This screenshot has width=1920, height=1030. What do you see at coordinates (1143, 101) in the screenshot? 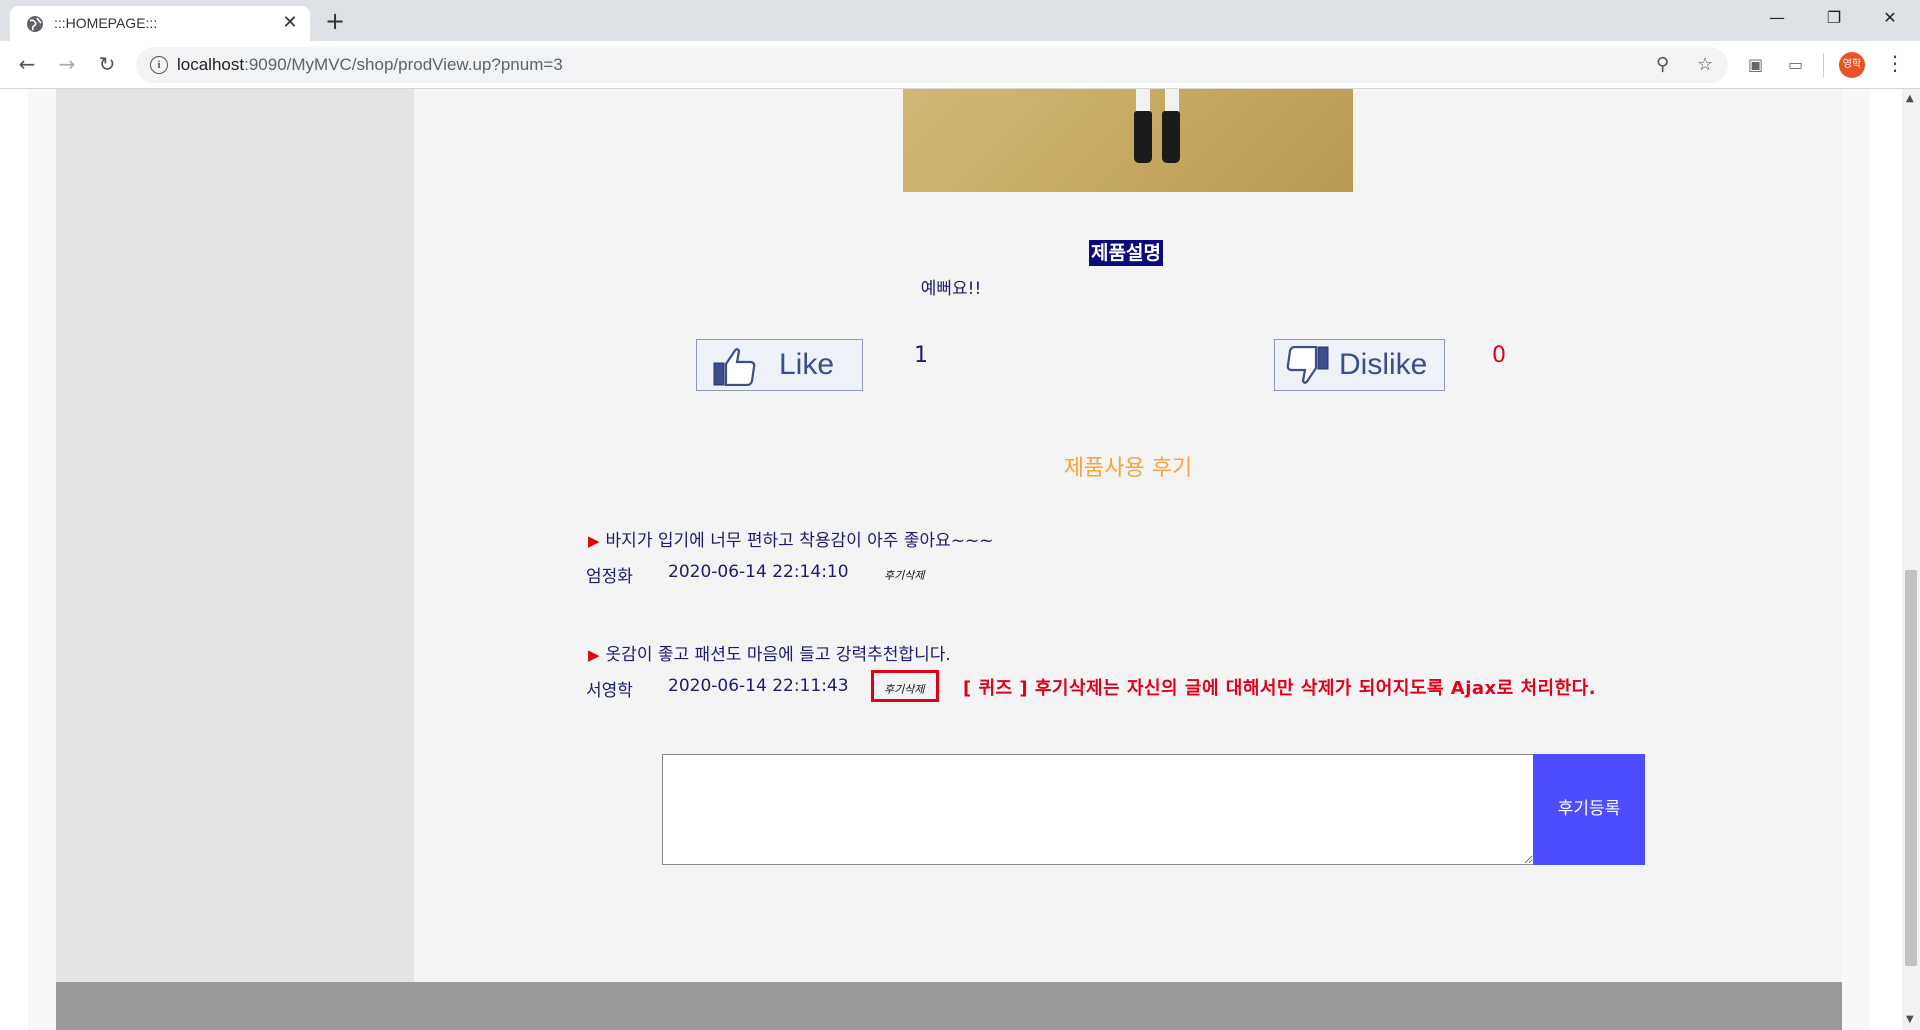
I see `model-leg-left` at bounding box center [1143, 101].